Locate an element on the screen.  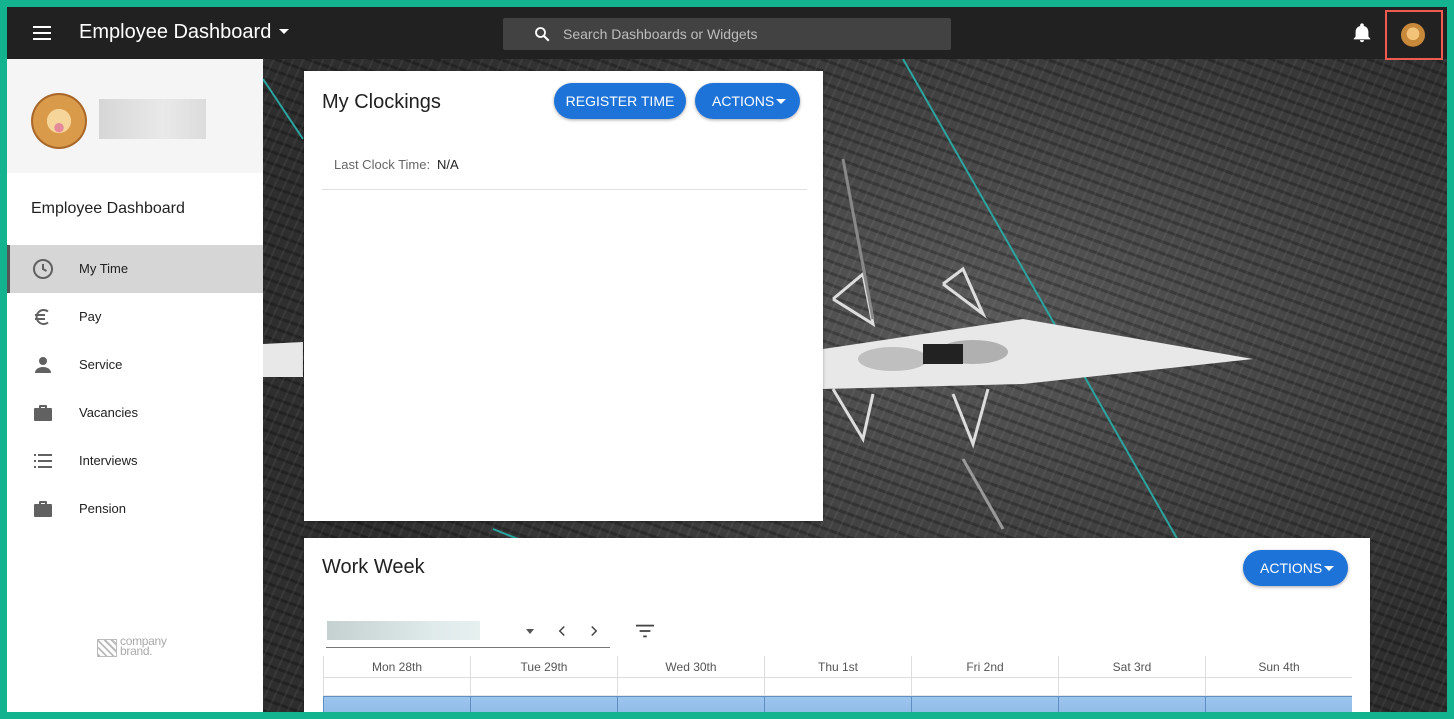
sidebar-item-label: Pension is located at coordinates (102, 508).